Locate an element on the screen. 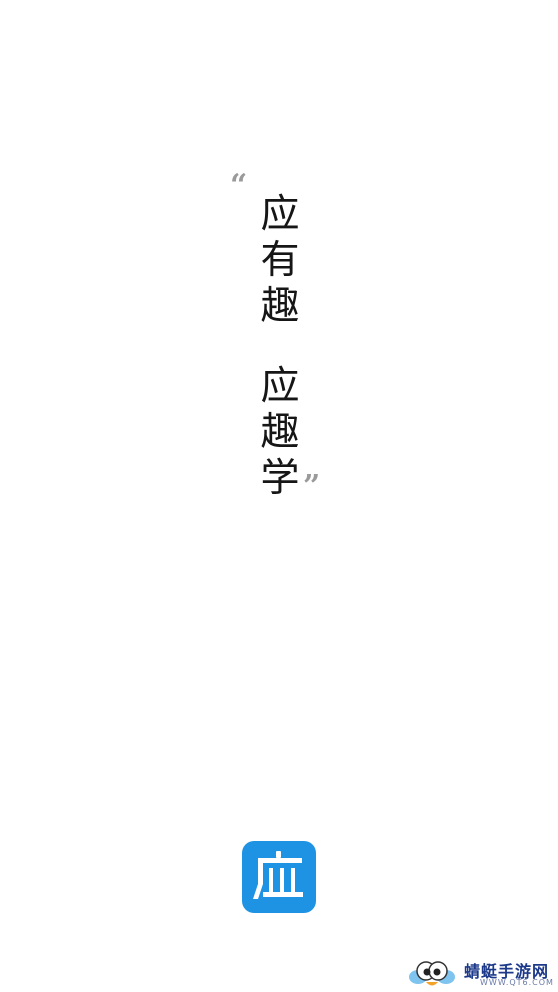 This screenshot has height=992, width=558. slogan-char: 学 is located at coordinates (280, 478).